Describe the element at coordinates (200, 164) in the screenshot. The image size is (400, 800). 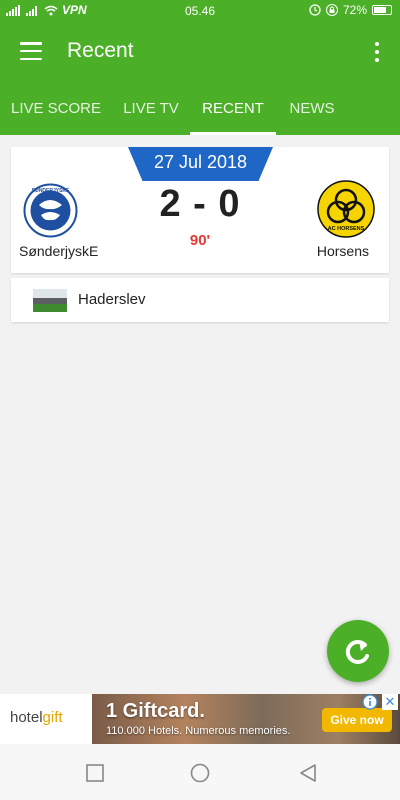
I see `match-date: 27 Jul 2018` at that location.